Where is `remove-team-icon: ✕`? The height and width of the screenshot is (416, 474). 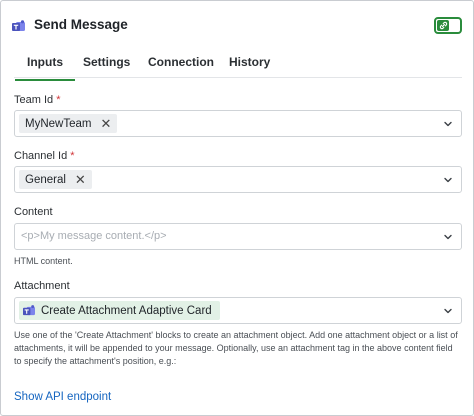
remove-team-icon: ✕ is located at coordinates (105, 123).